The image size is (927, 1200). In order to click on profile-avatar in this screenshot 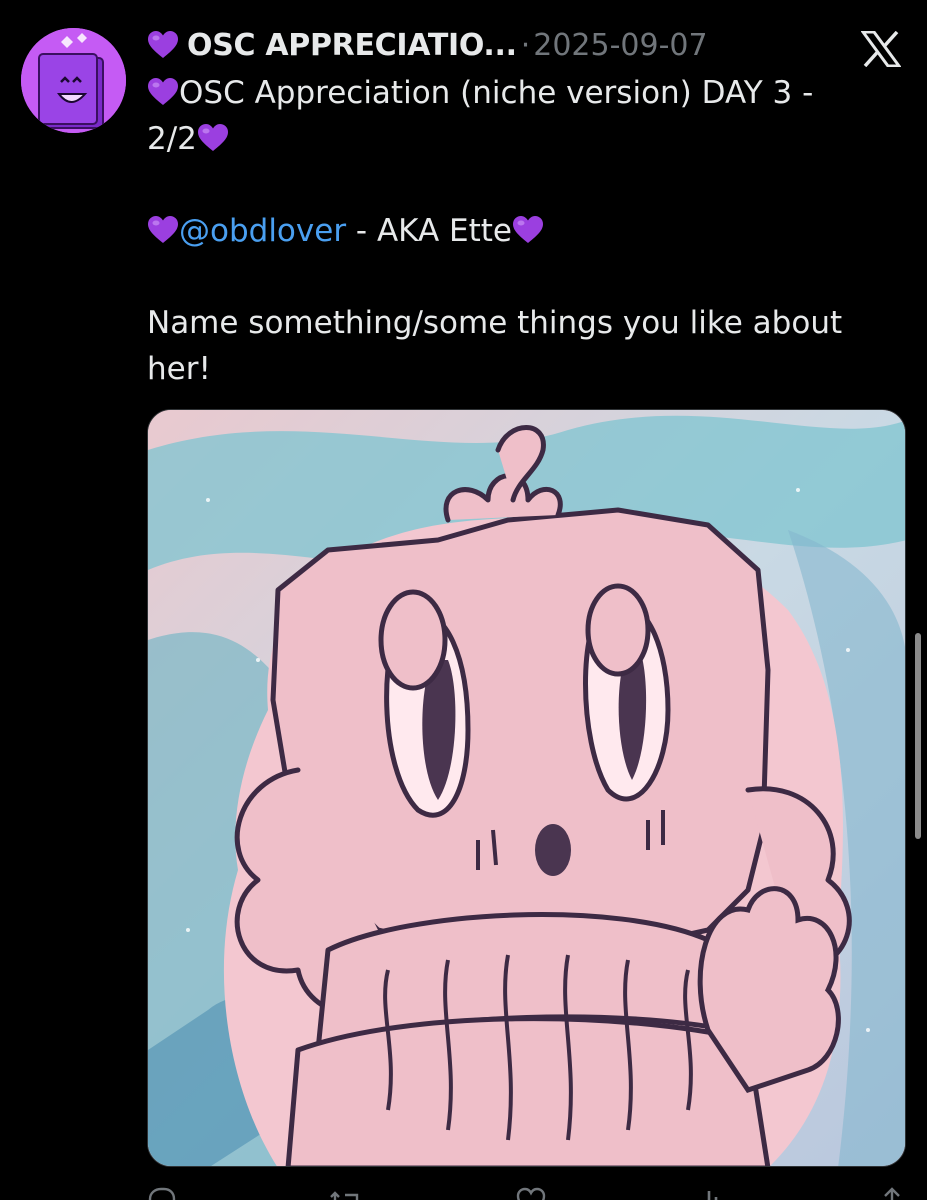, I will do `click(73, 80)`.